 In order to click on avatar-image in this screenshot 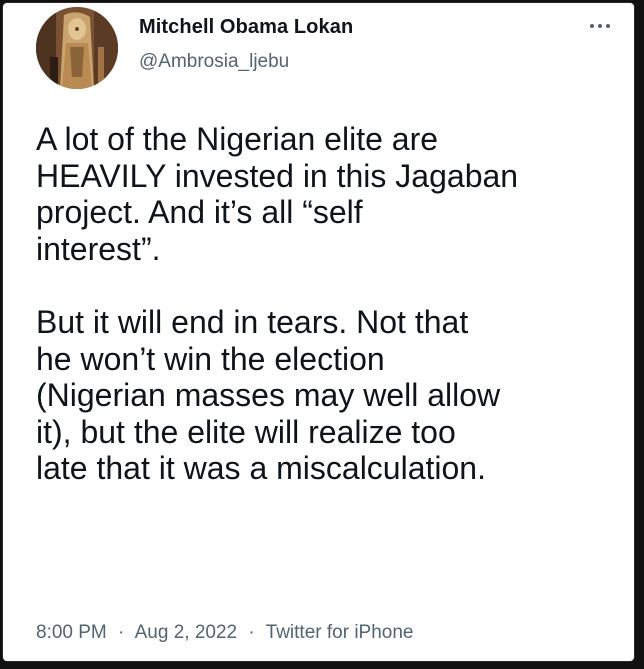, I will do `click(77, 48)`.